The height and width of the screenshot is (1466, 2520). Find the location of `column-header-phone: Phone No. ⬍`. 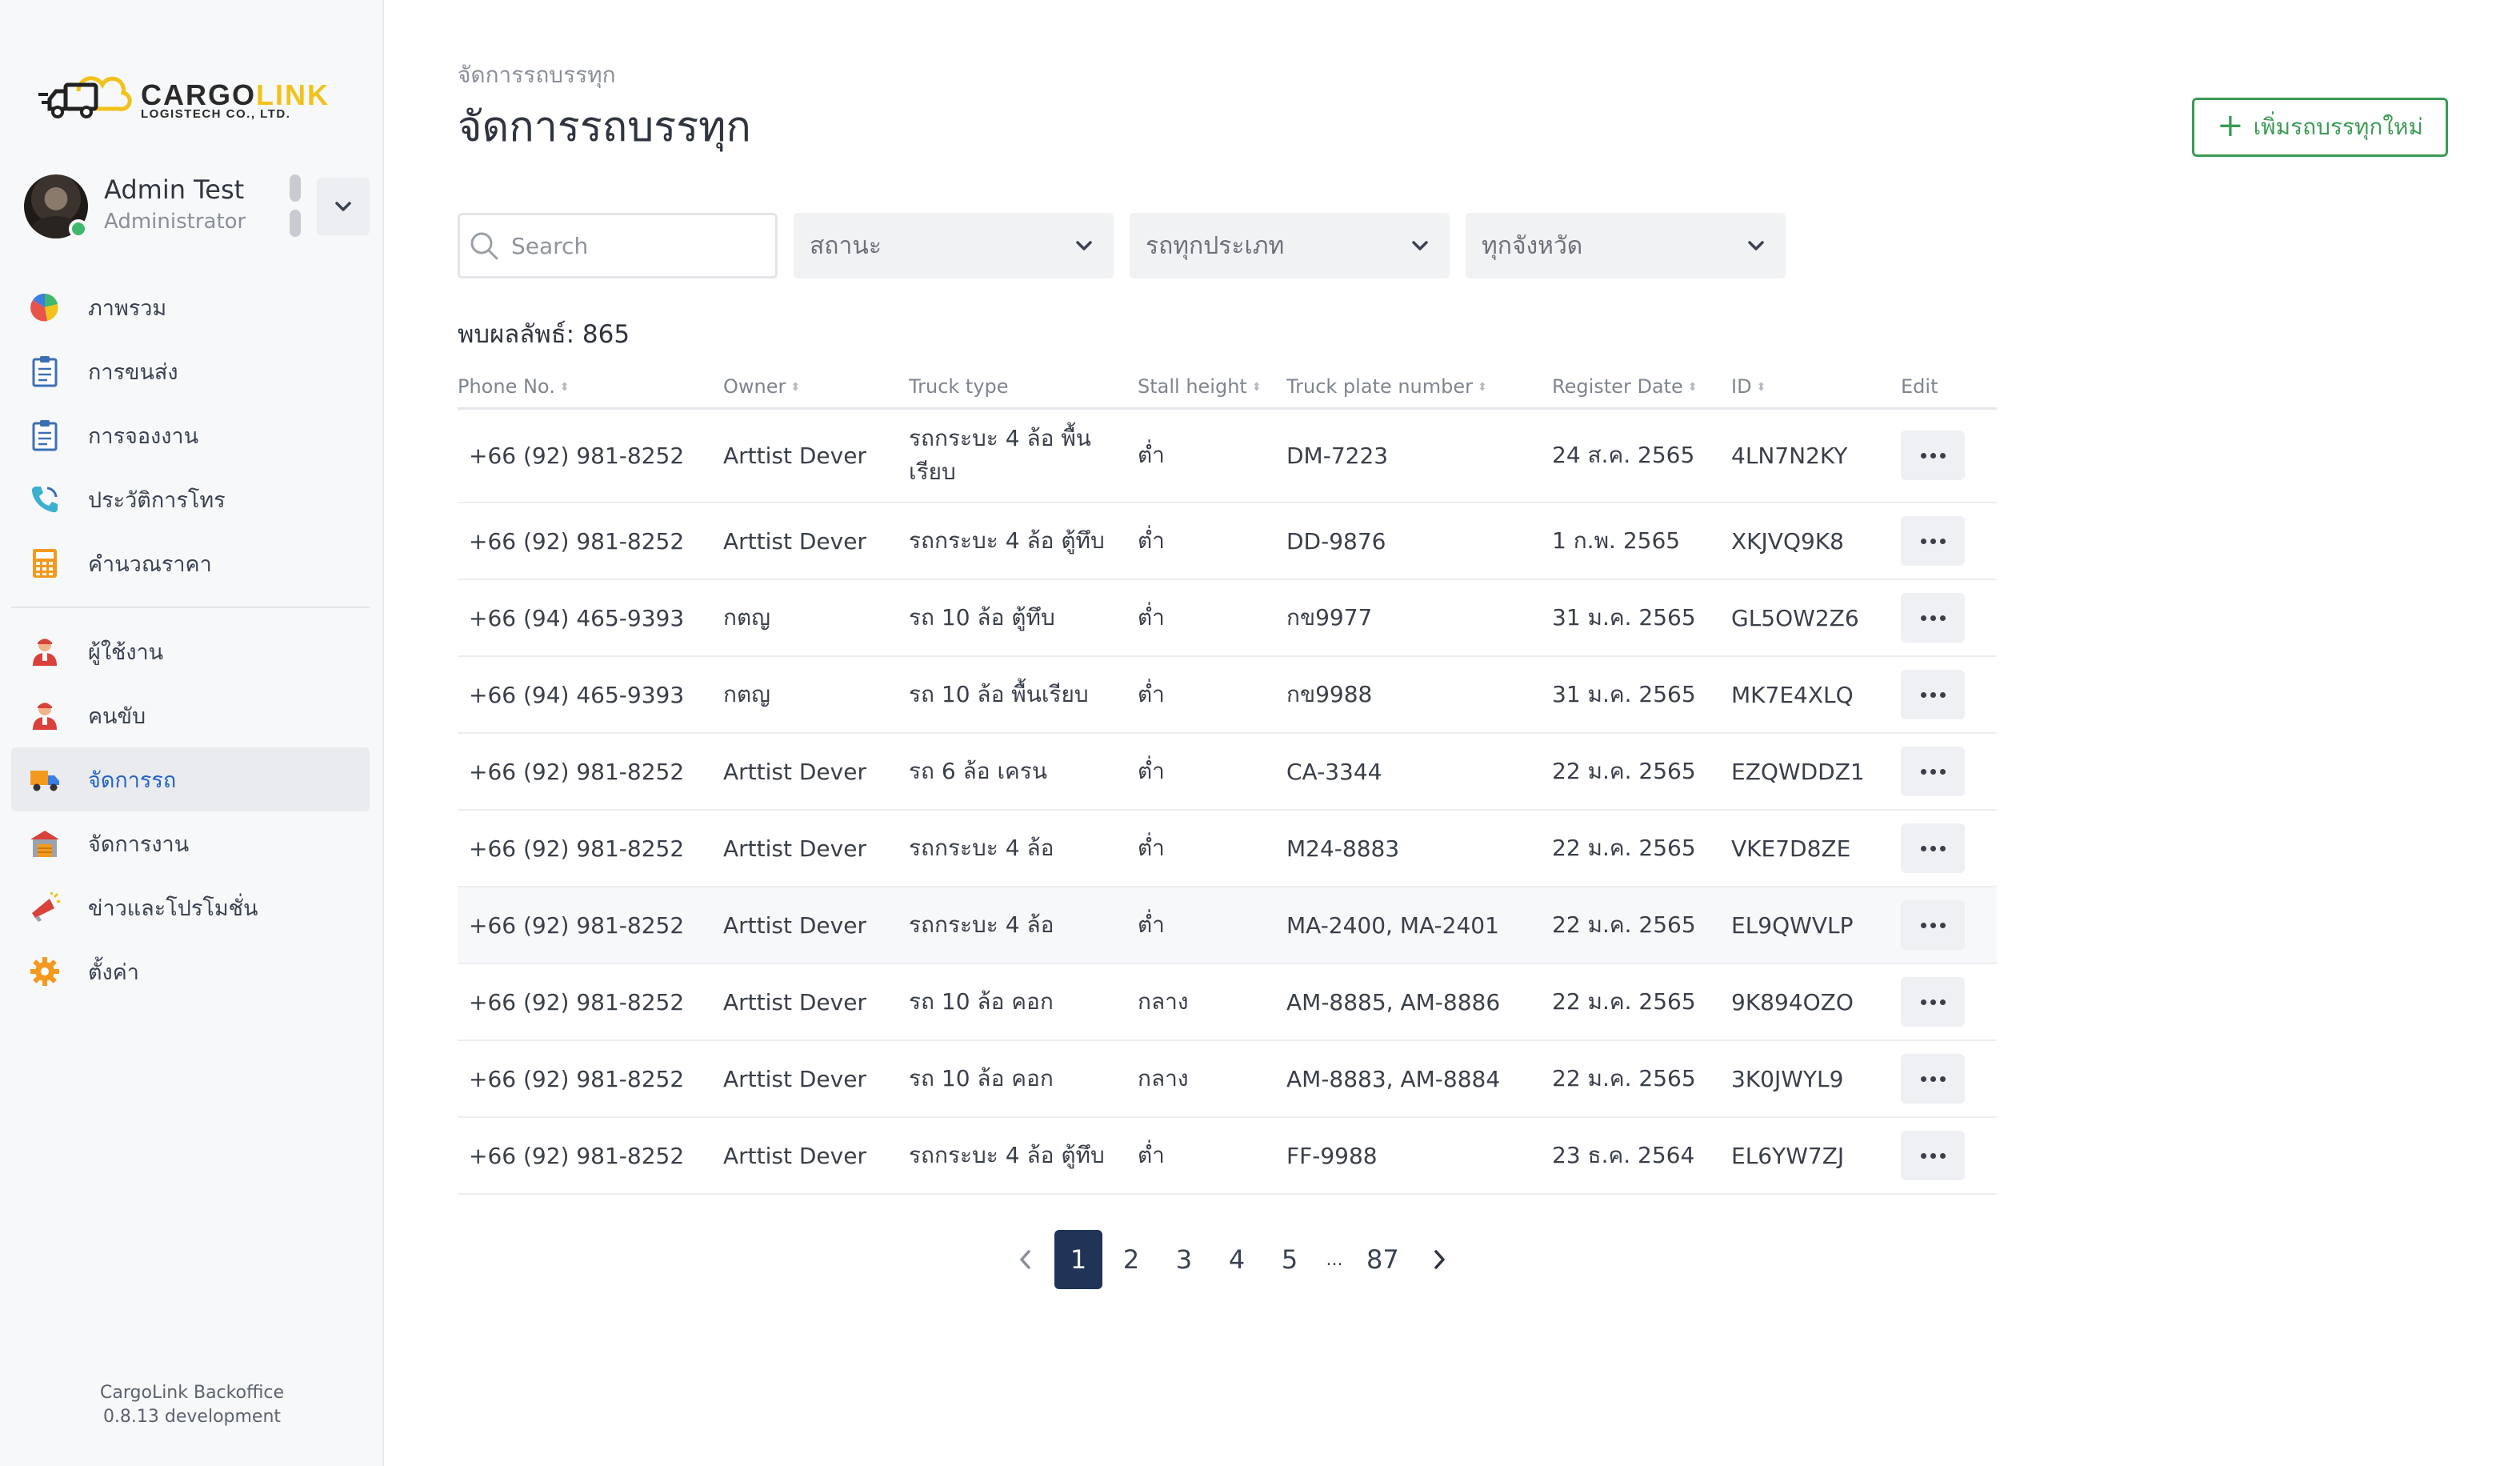

column-header-phone: Phone No. ⬍ is located at coordinates (590, 388).